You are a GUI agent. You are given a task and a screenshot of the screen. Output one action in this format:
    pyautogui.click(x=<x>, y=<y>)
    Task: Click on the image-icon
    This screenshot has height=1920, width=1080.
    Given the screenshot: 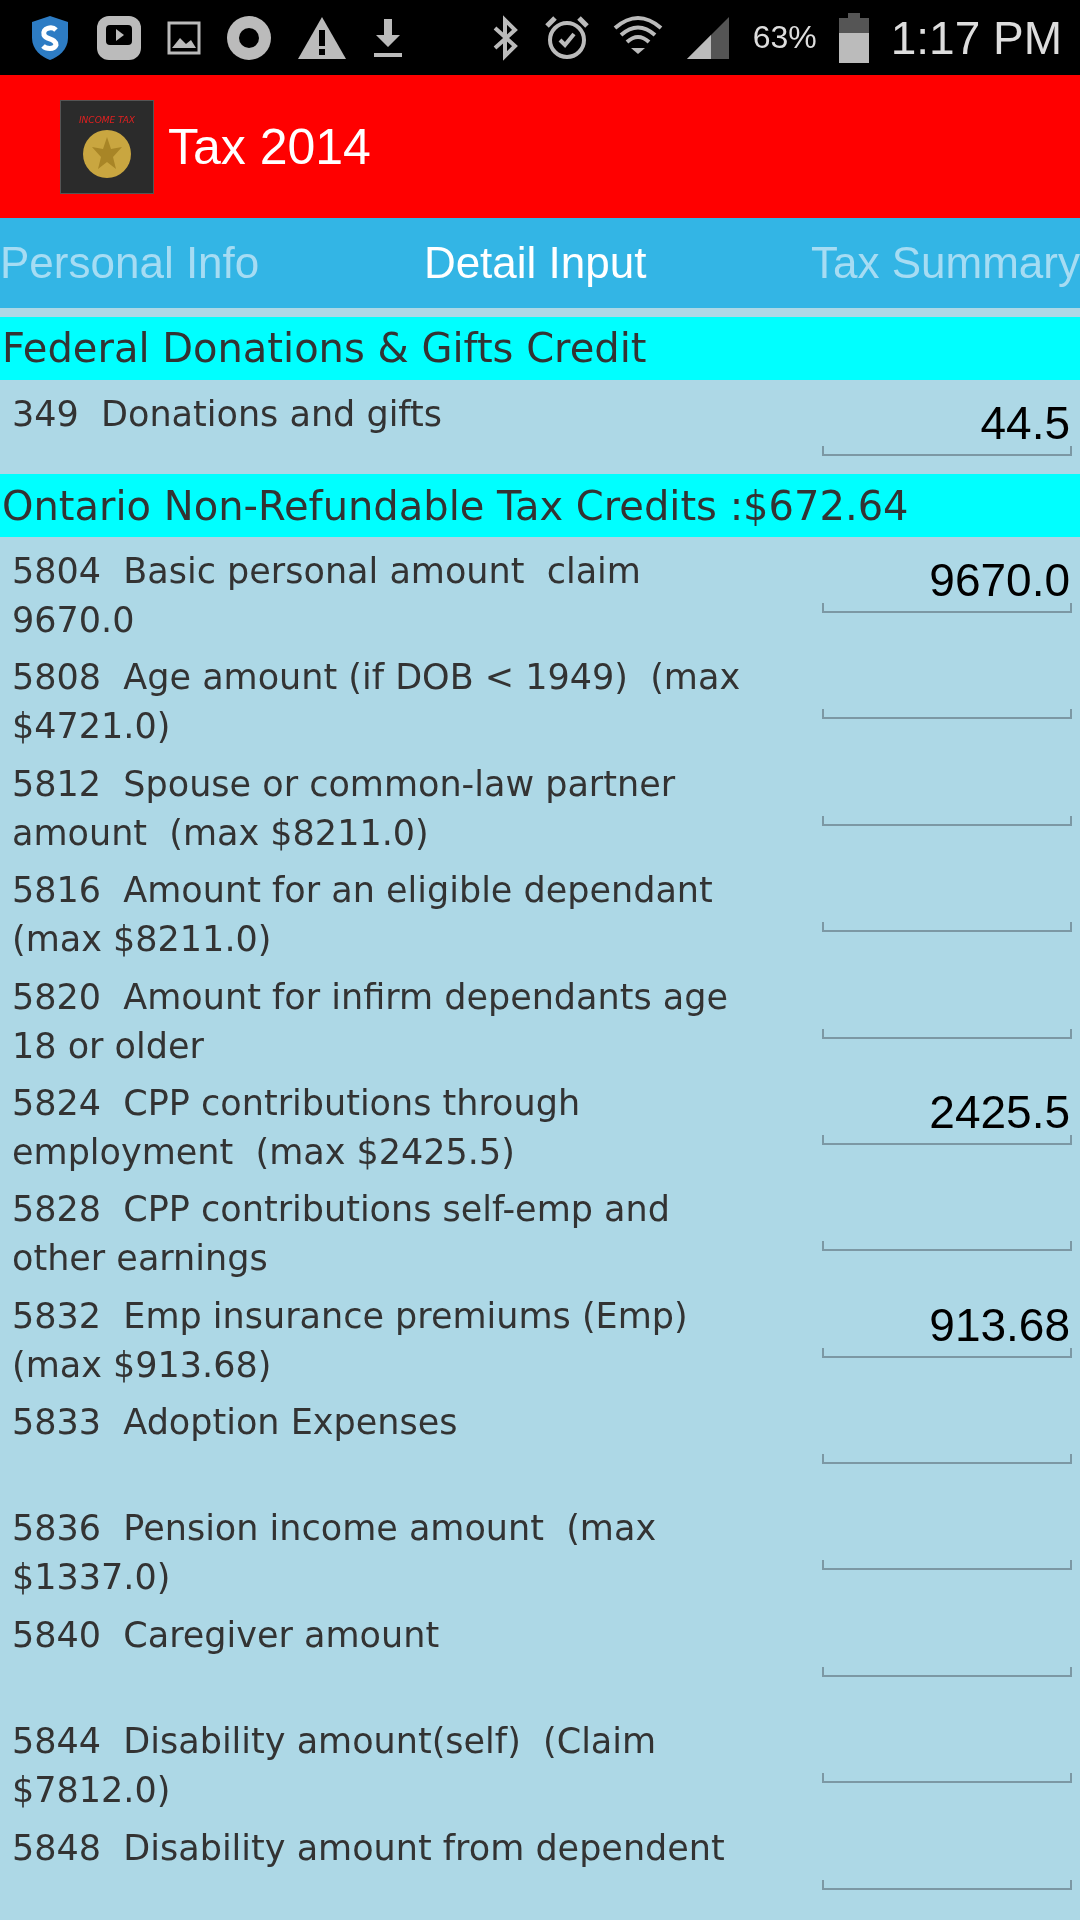 What is the action you would take?
    pyautogui.click(x=184, y=37)
    